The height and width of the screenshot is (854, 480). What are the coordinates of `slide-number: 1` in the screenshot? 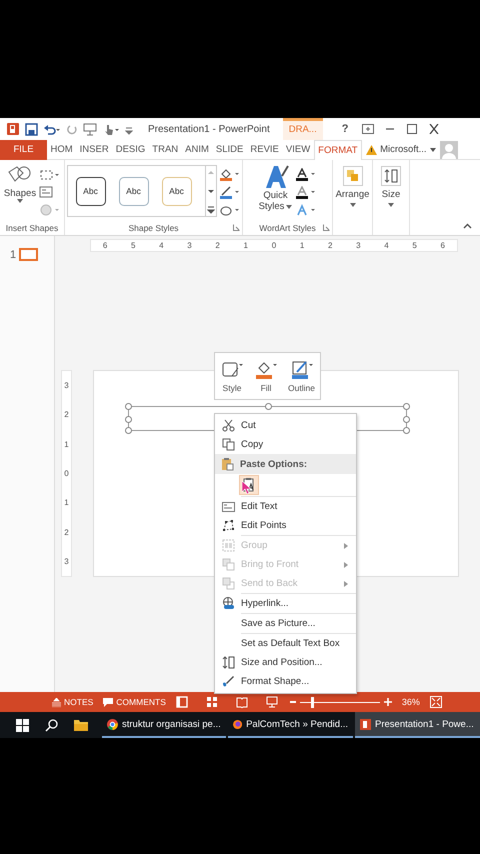 It's located at (13, 254).